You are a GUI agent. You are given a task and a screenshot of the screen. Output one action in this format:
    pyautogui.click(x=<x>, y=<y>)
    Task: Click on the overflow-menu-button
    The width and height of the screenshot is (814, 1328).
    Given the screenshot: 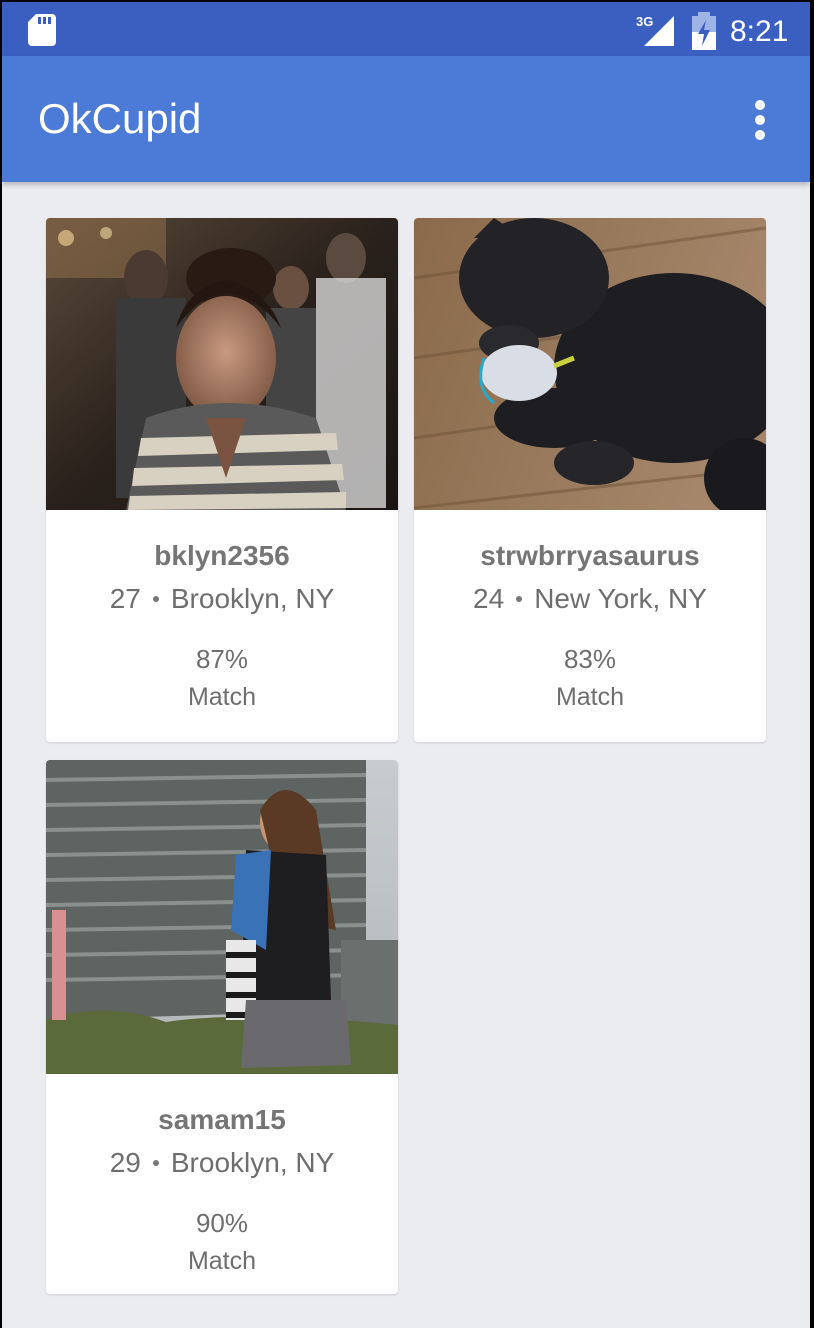 What is the action you would take?
    pyautogui.click(x=760, y=120)
    